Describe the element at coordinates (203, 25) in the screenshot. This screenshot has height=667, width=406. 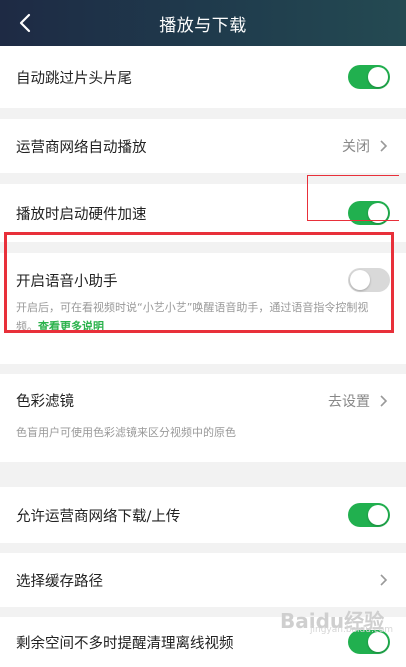
I see `page-title: 播放与下载` at that location.